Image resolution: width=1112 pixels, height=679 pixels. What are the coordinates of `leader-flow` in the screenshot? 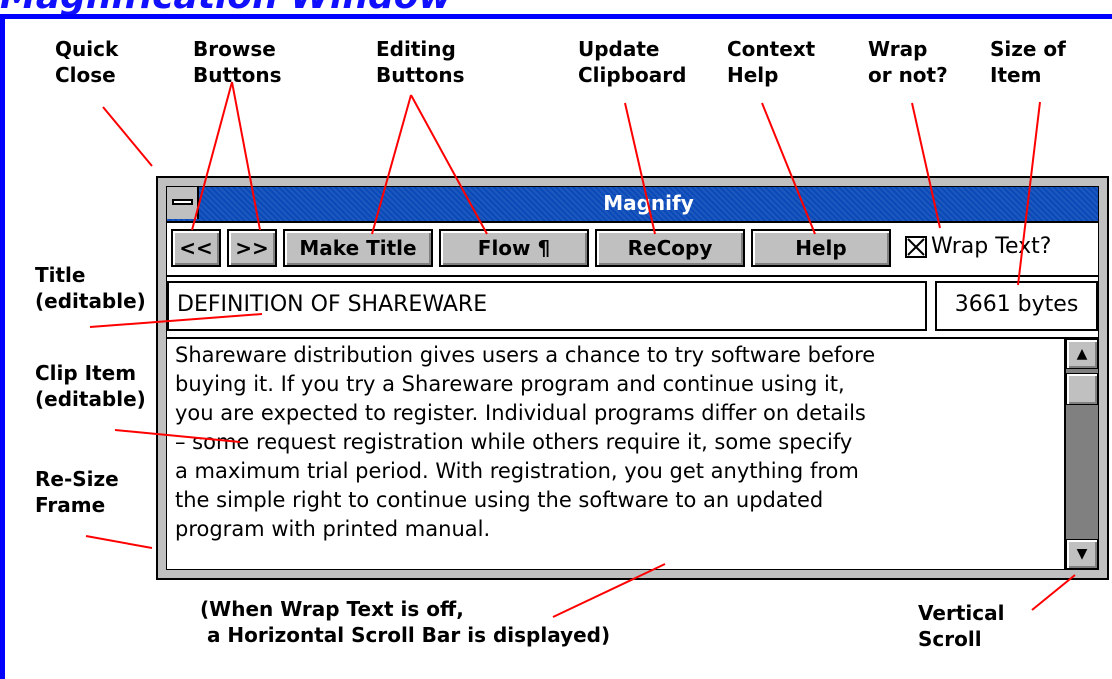 It's located at (449, 164).